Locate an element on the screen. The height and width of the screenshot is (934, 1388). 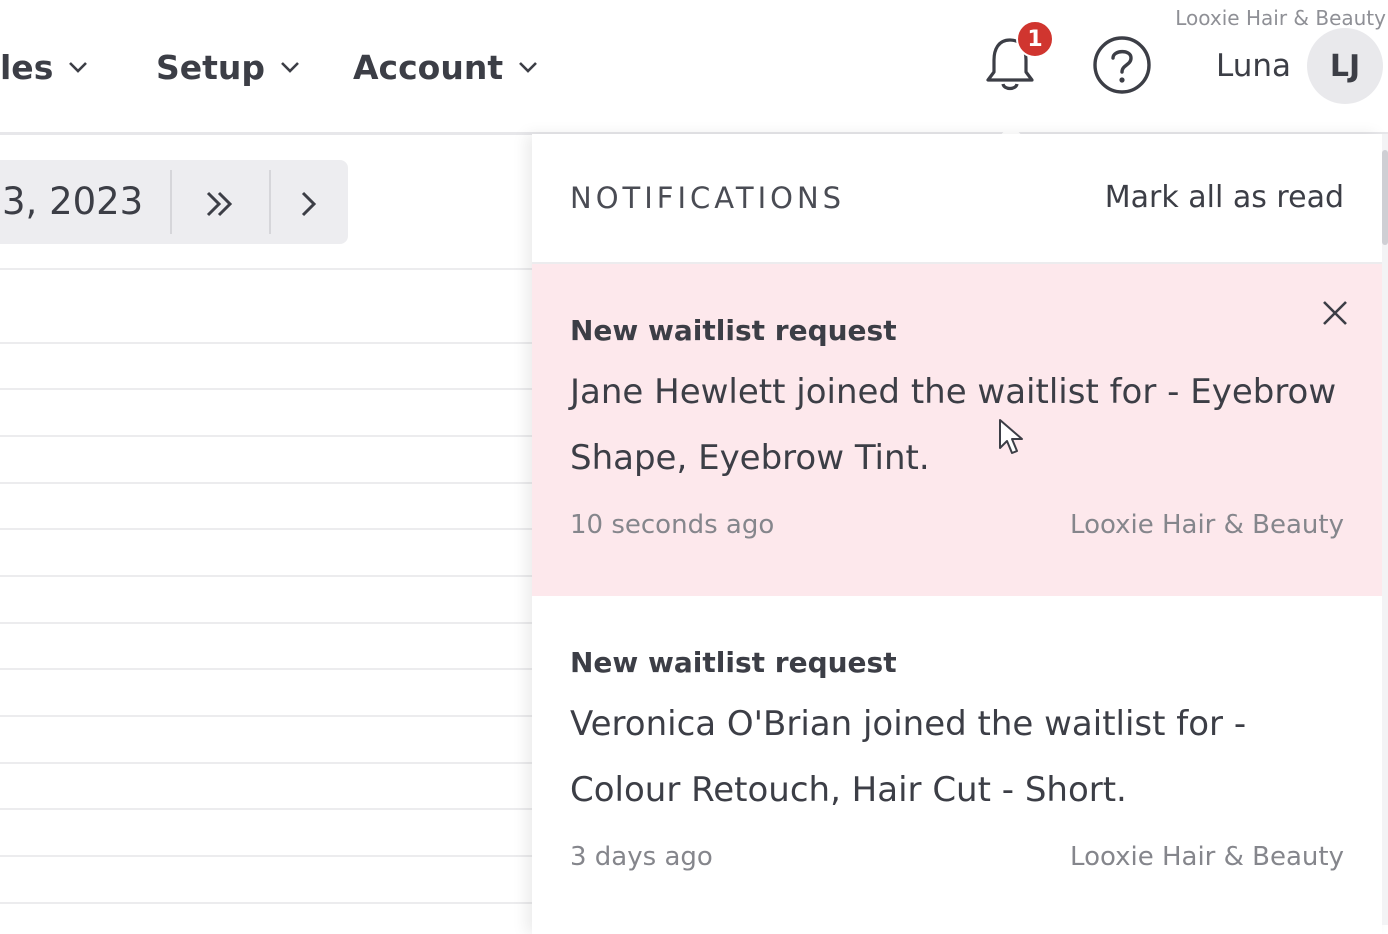
nav-menu-label: Setup is located at coordinates (211, 67).